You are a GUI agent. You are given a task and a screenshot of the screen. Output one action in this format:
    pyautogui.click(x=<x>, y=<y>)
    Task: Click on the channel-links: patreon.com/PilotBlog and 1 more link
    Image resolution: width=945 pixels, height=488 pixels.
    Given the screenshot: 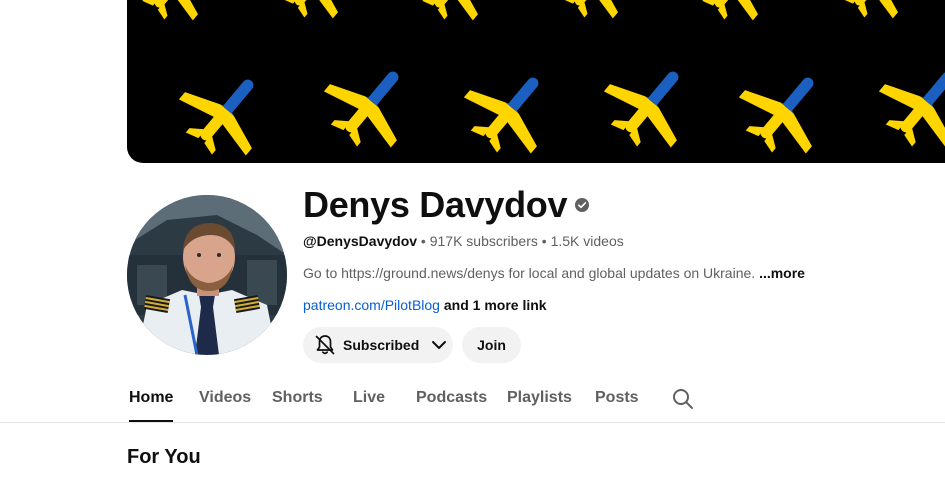 What is the action you would take?
    pyautogui.click(x=425, y=305)
    